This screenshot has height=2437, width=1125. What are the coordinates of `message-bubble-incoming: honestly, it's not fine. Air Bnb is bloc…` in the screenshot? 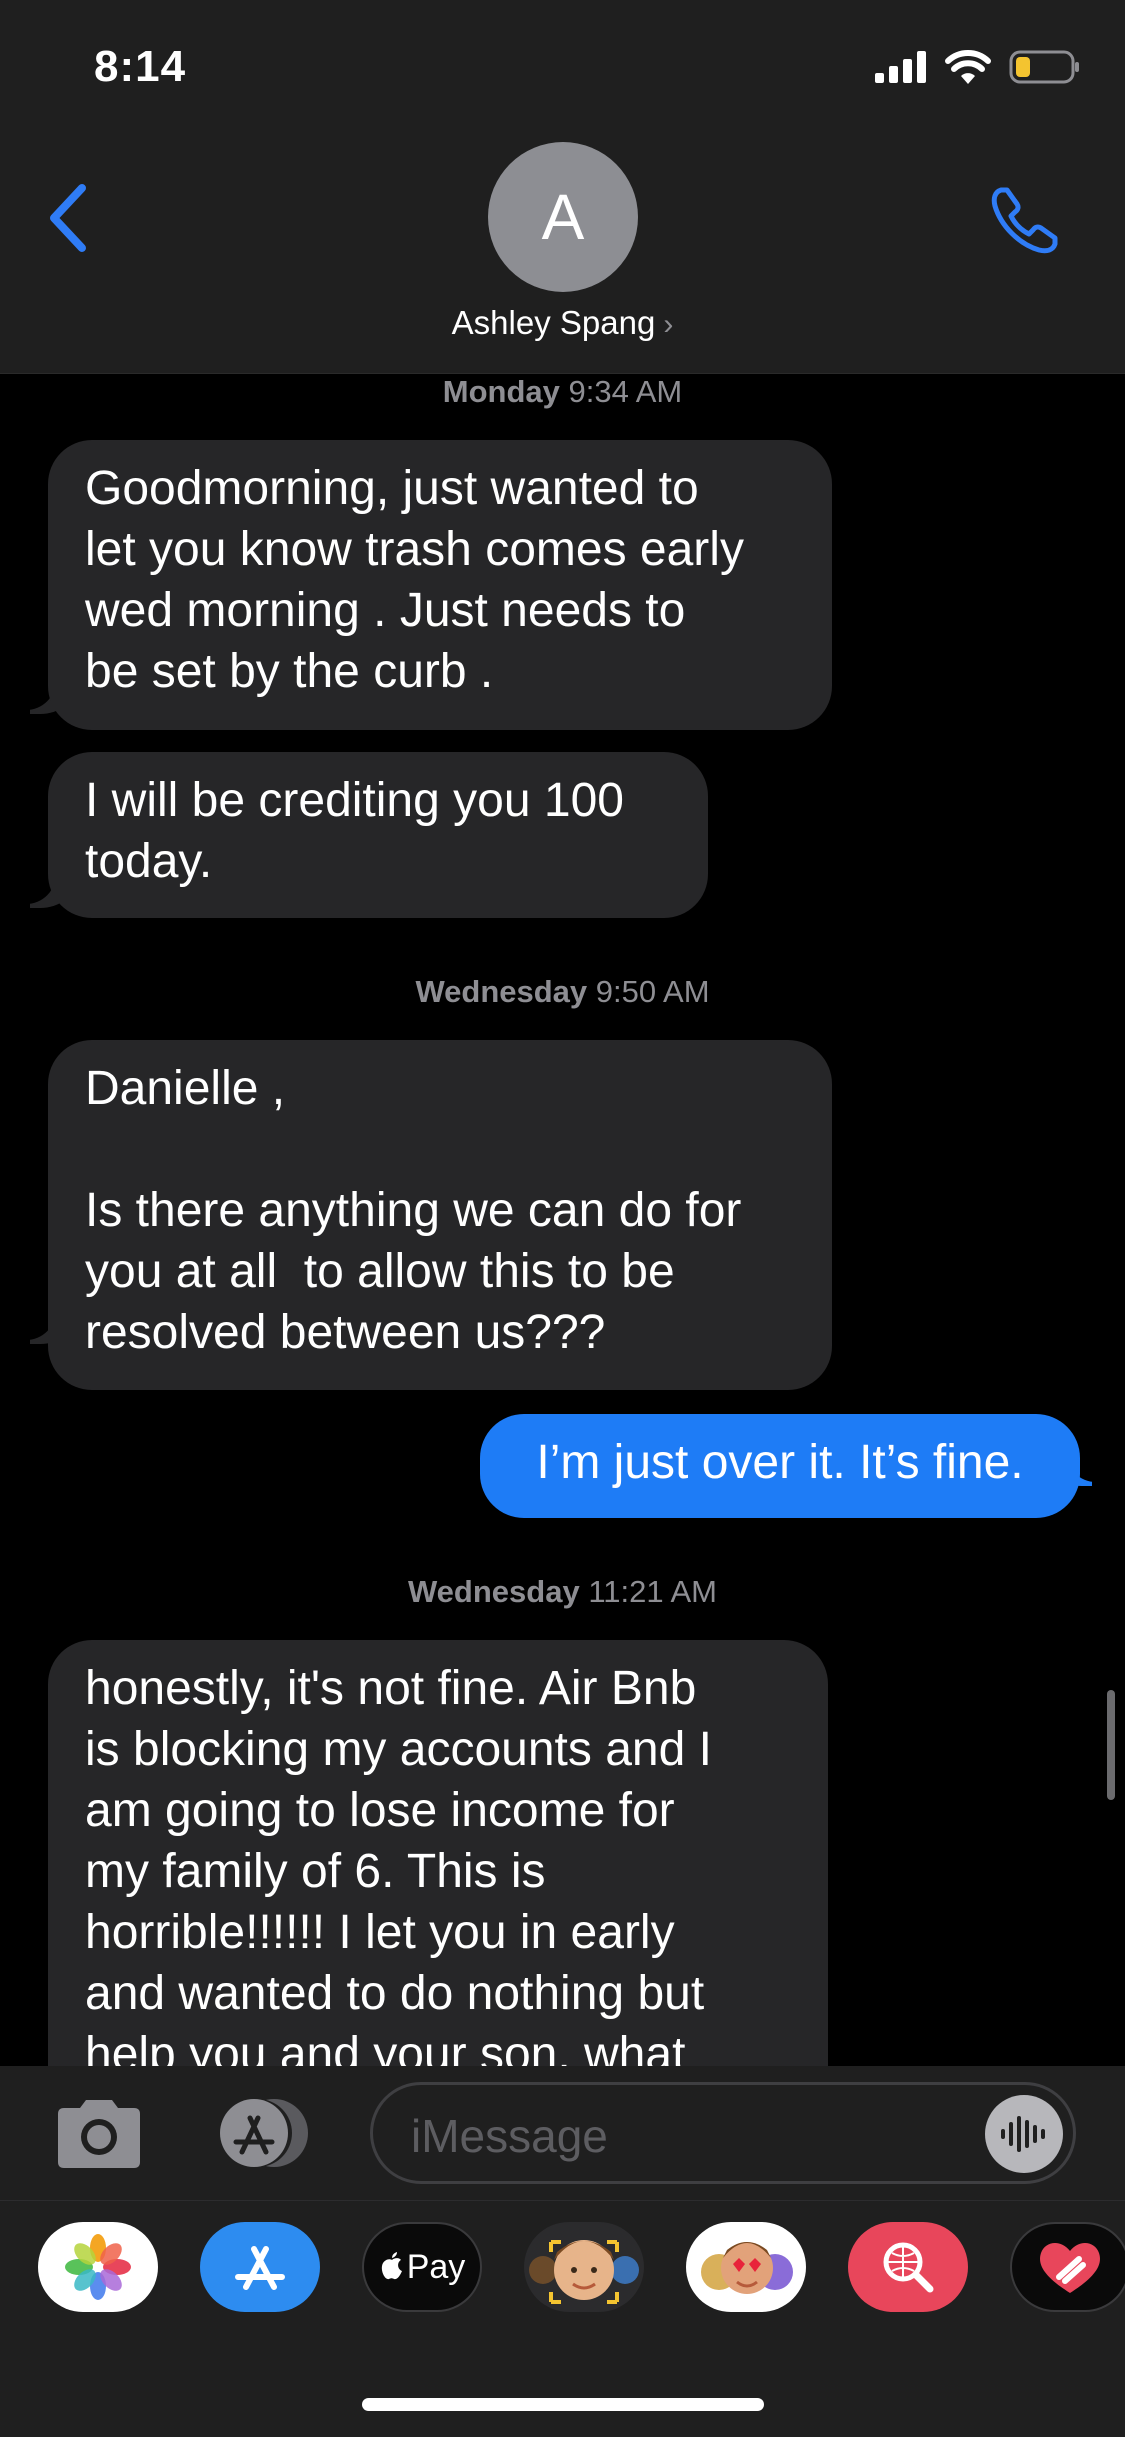 It's located at (438, 1853).